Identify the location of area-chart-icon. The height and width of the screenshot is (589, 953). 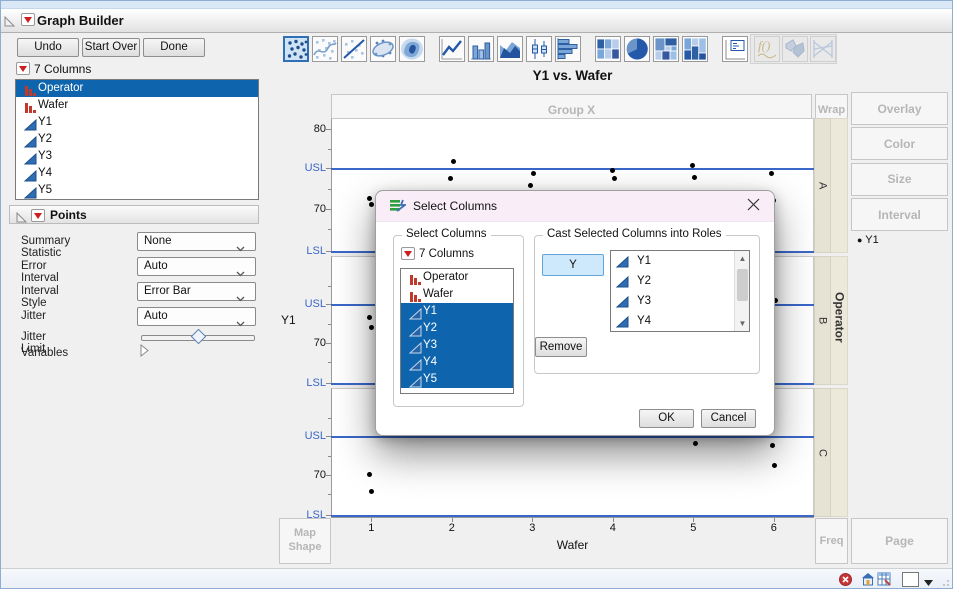
(510, 49).